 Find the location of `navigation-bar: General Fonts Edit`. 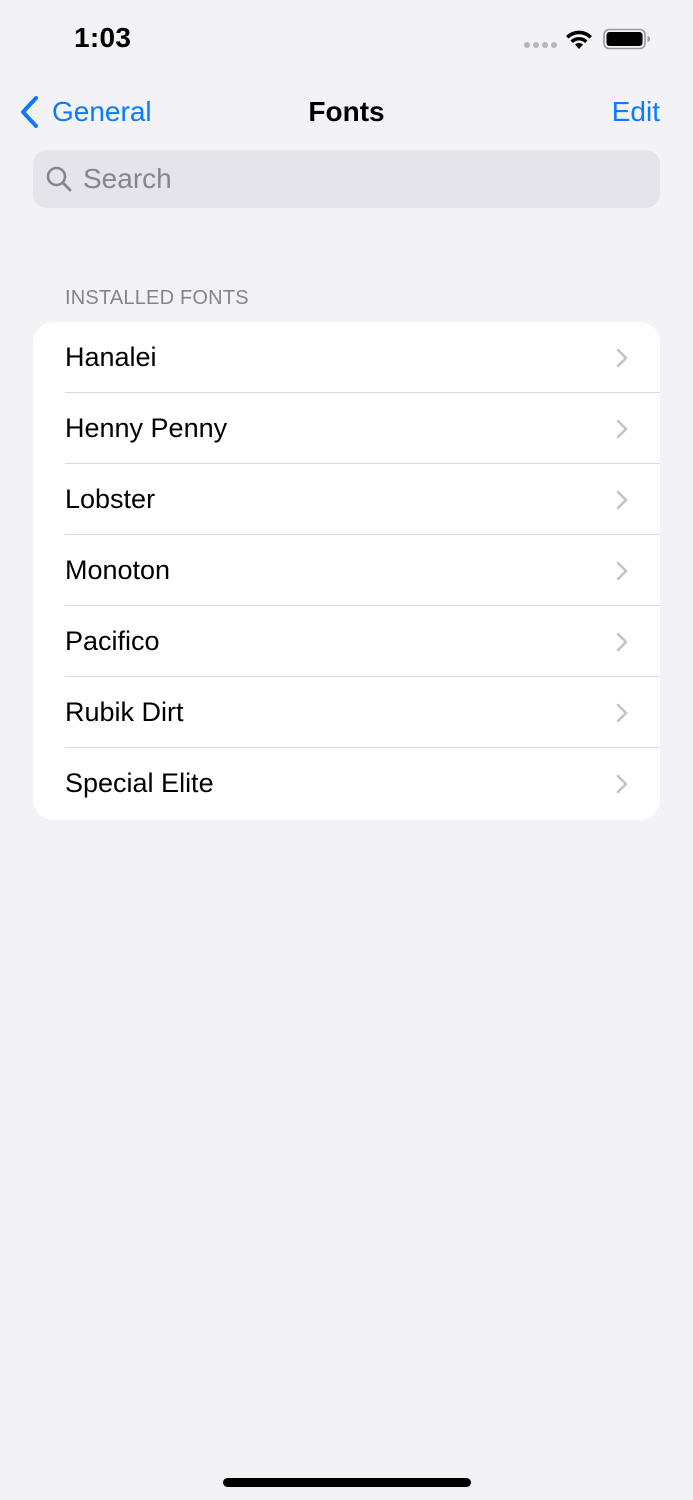

navigation-bar: General Fonts Edit is located at coordinates (346, 112).